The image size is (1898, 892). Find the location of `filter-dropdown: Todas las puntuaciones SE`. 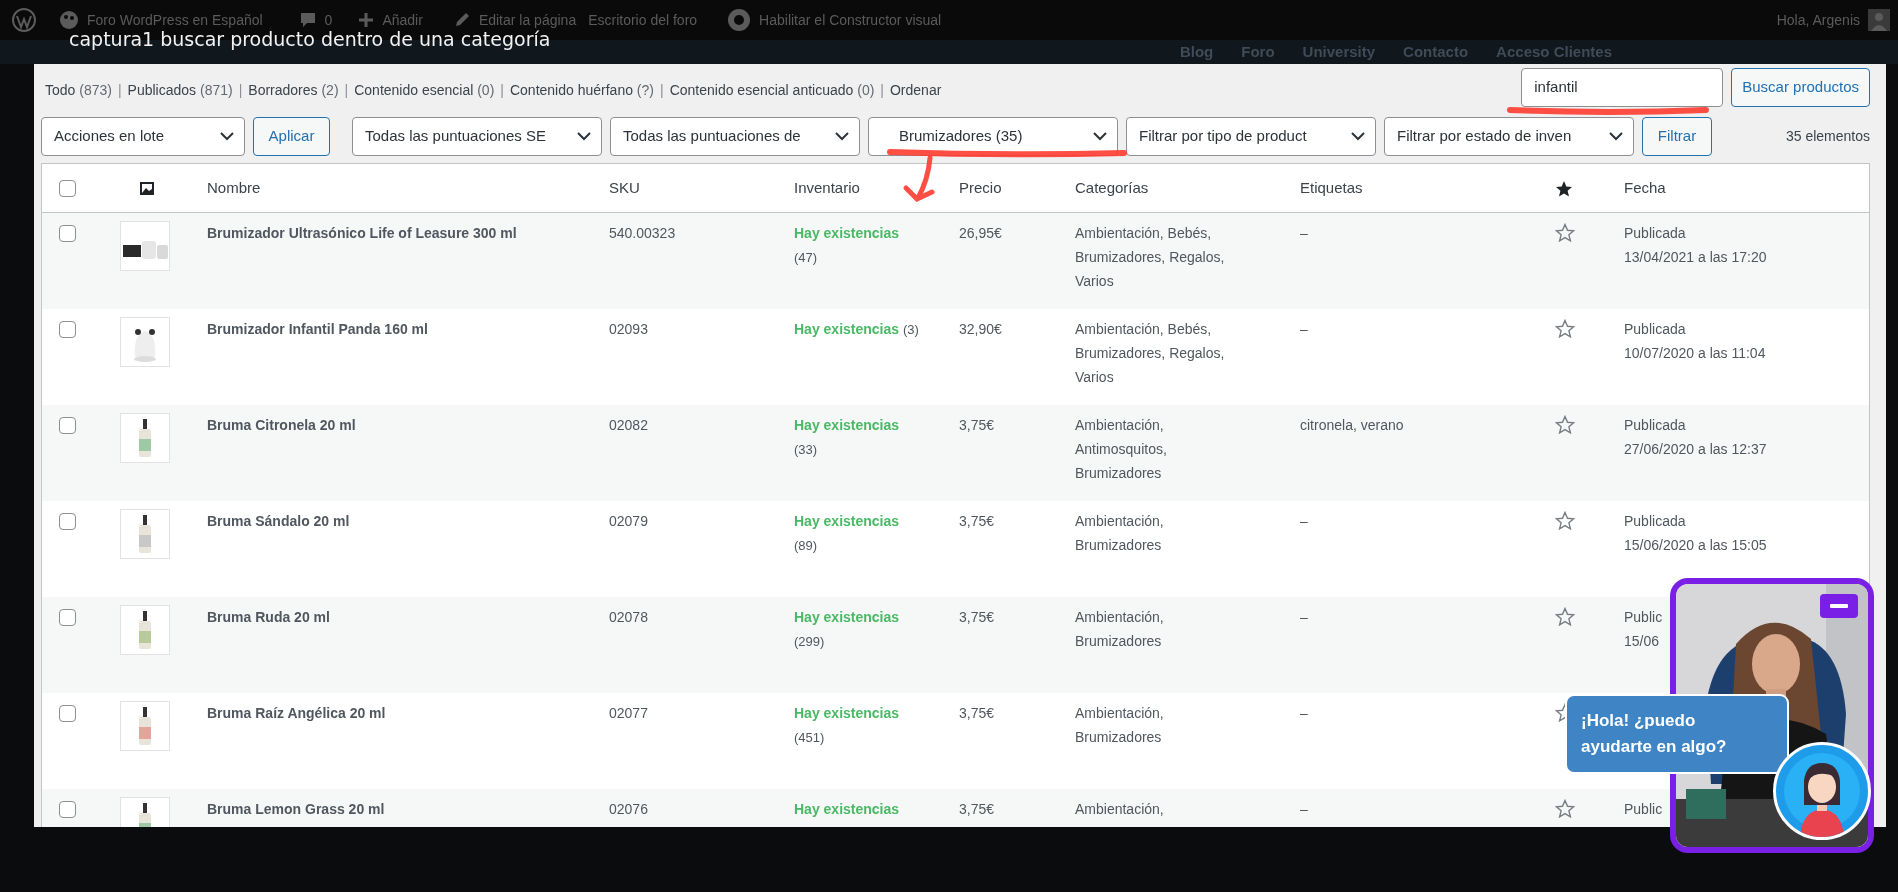

filter-dropdown: Todas las puntuaciones SE is located at coordinates (477, 136).